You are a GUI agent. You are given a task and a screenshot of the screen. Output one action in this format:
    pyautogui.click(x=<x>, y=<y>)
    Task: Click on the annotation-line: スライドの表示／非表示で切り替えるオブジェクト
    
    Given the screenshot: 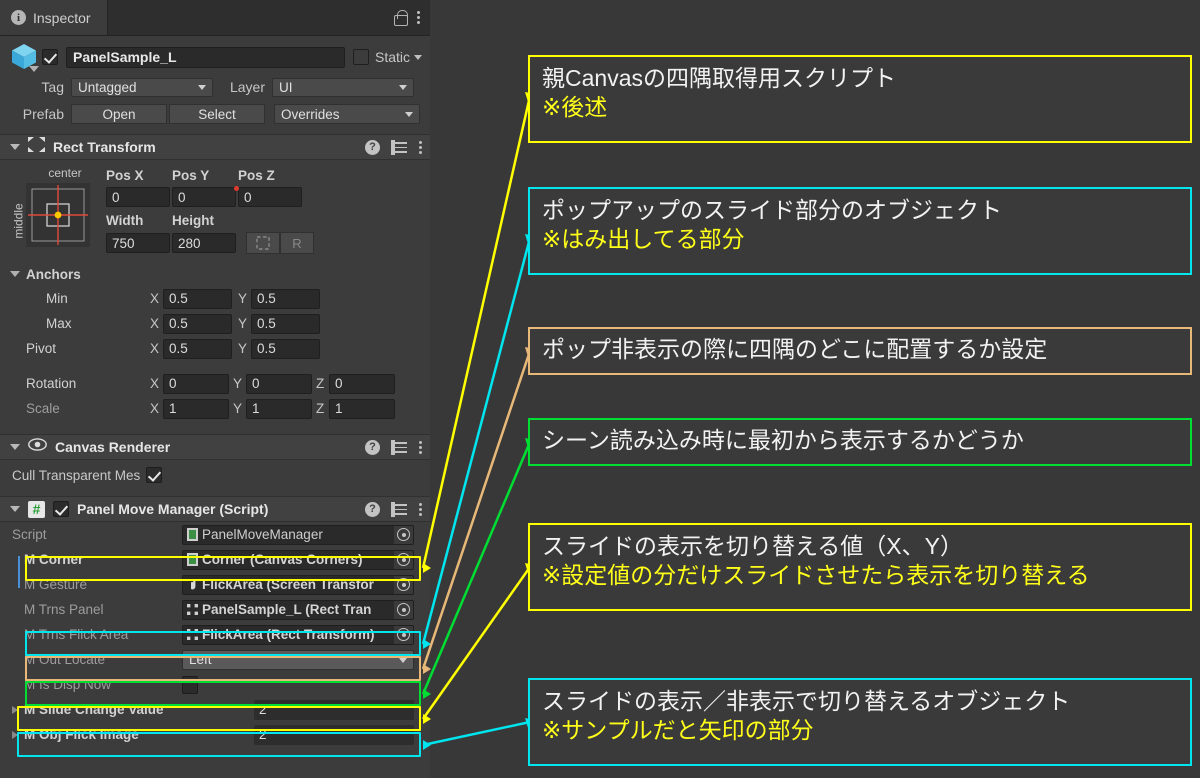 What is the action you would take?
    pyautogui.click(x=806, y=701)
    